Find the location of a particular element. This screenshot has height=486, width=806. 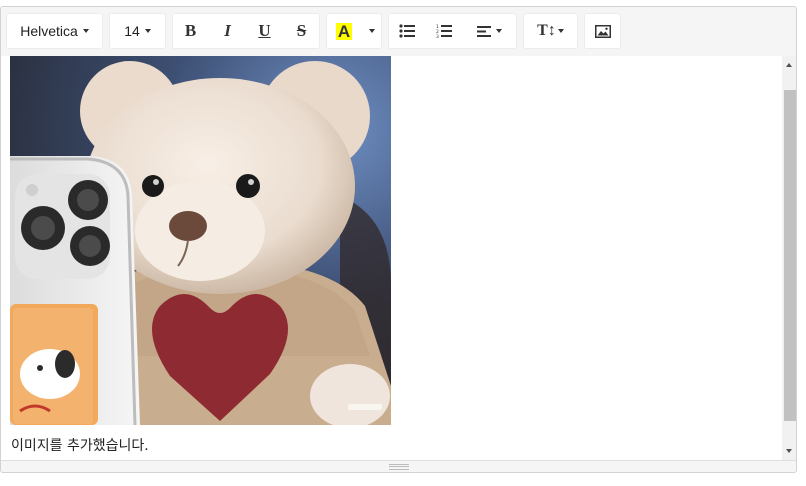

strikethrough-icon: S is located at coordinates (301, 30).